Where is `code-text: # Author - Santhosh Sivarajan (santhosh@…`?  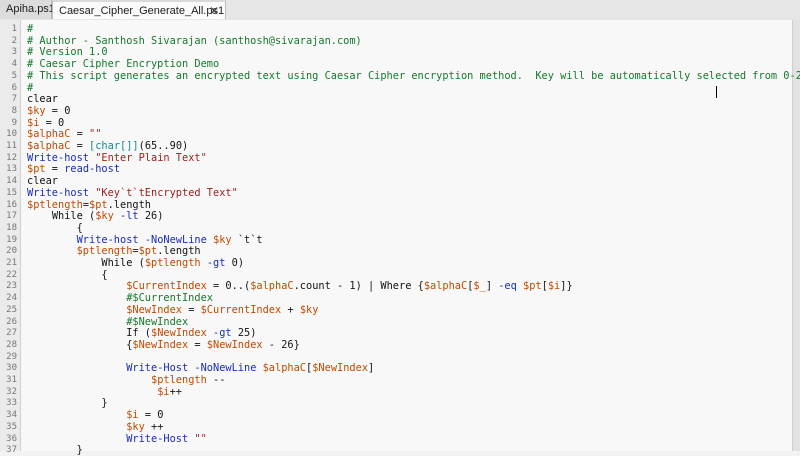 code-text: # Author - Santhosh Sivarajan (santhosh@… is located at coordinates (194, 40).